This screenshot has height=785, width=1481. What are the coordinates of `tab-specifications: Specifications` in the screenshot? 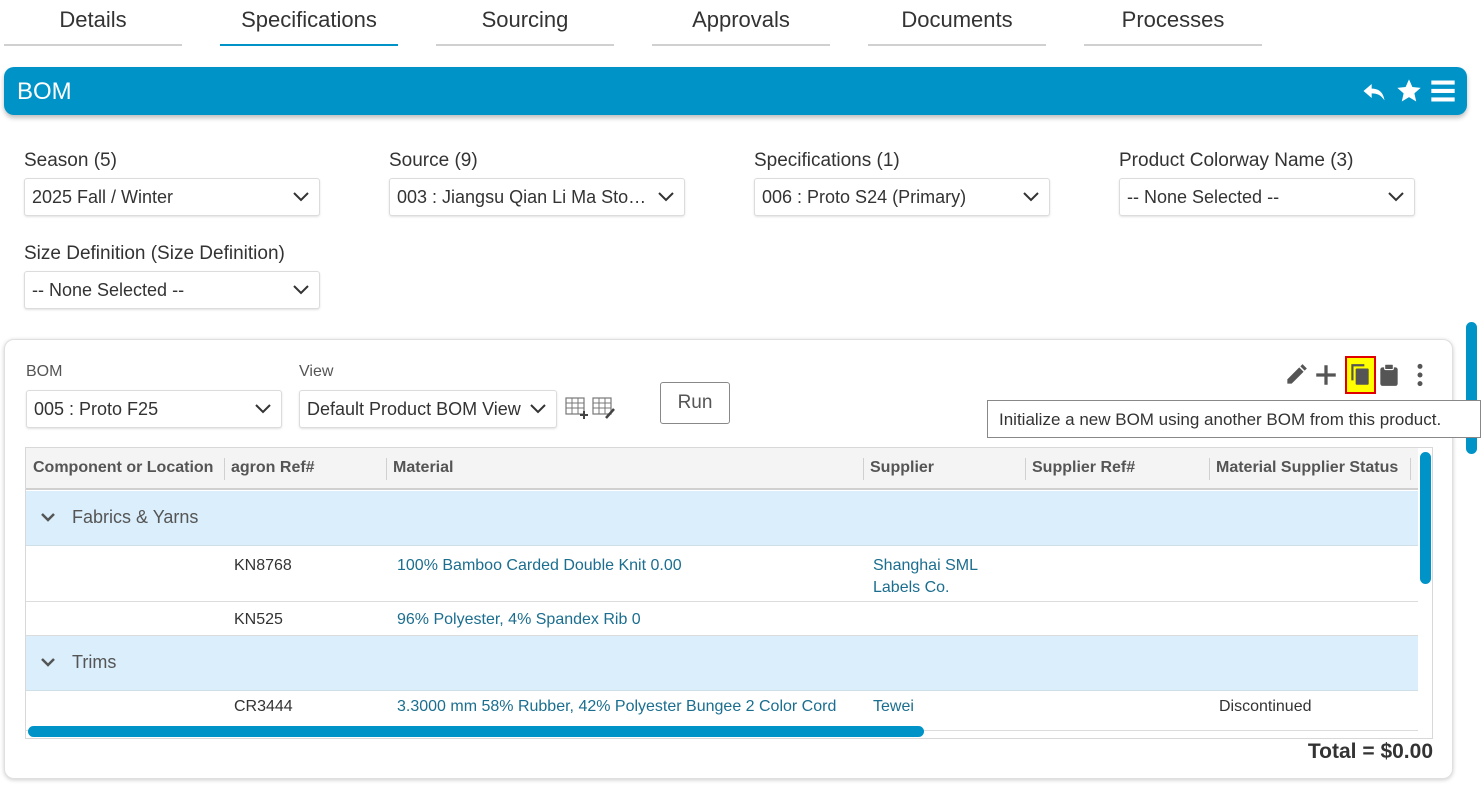 It's located at (309, 23).